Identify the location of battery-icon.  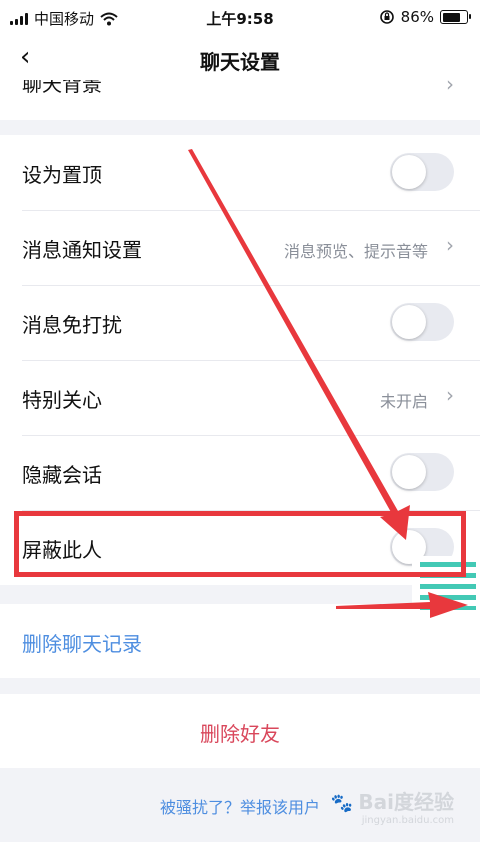
(455, 17).